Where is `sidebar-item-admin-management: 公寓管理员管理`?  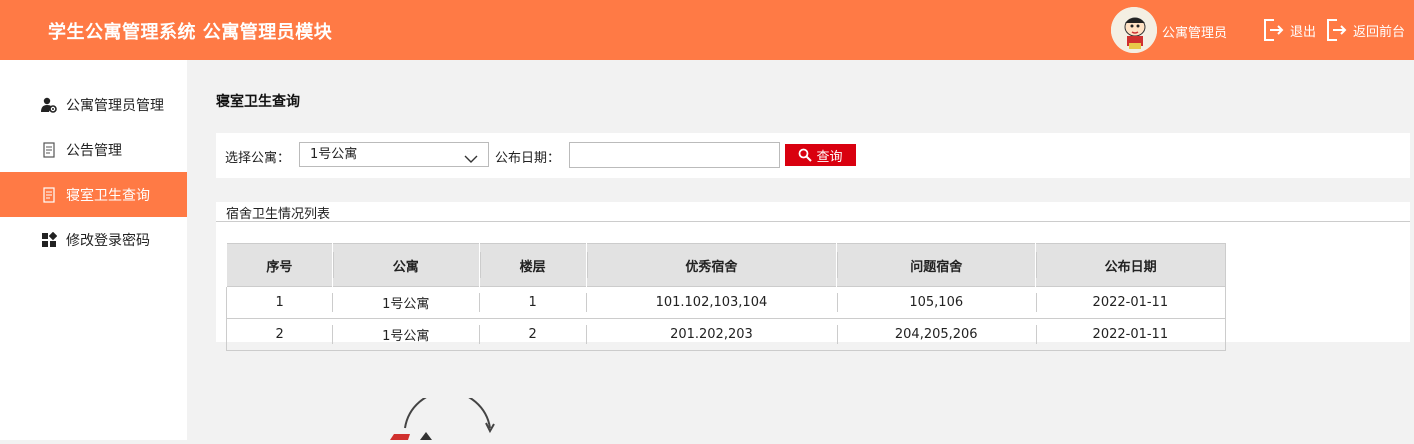
sidebar-item-admin-management: 公寓管理员管理 is located at coordinates (93, 104).